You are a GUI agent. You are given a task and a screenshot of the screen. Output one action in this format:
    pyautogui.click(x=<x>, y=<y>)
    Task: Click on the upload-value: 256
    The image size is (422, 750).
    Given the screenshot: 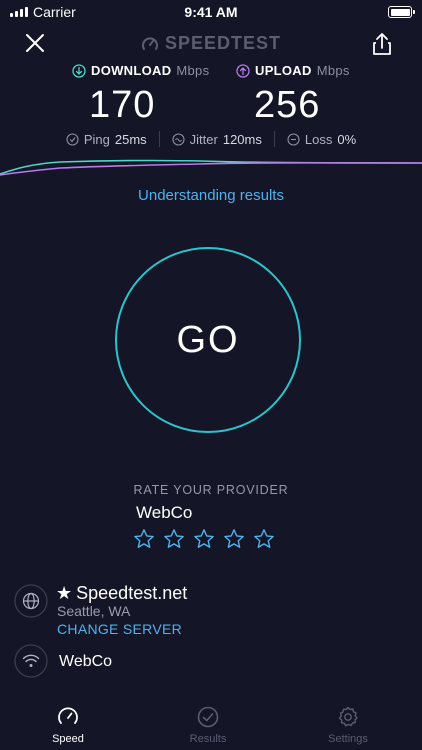 What is the action you would take?
    pyautogui.click(x=287, y=105)
    